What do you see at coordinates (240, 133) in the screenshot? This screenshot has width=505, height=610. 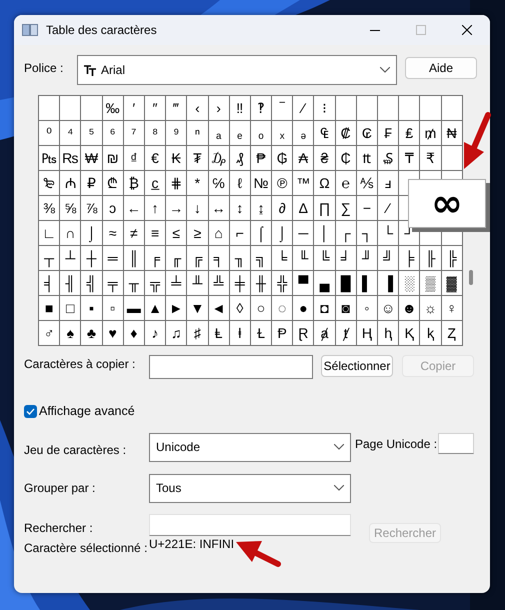 I see `character-cell: ₑ` at bounding box center [240, 133].